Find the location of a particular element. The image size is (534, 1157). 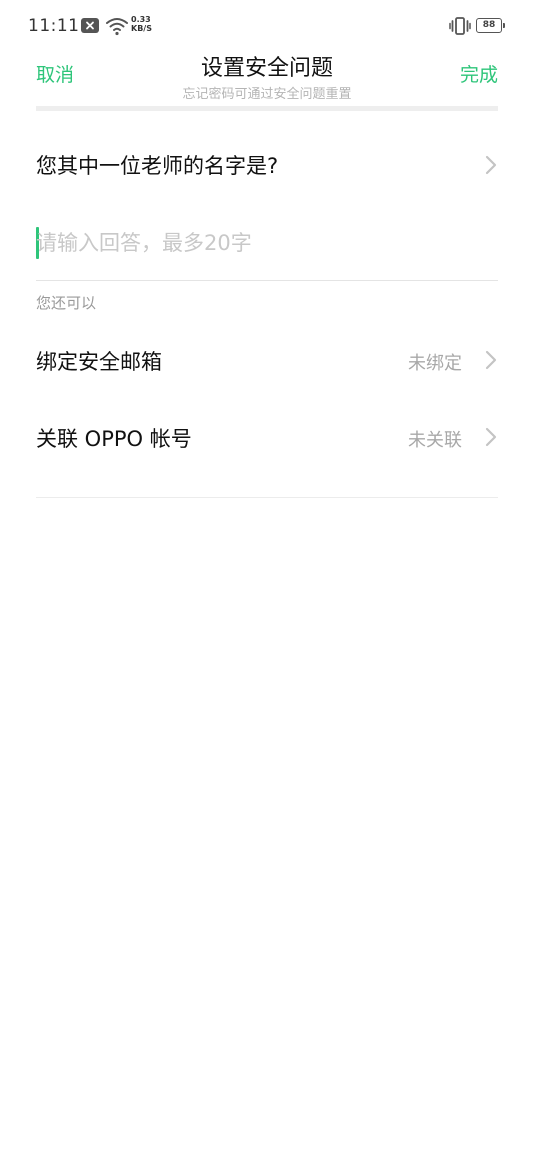

page-title: 设置安全问题 is located at coordinates (266, 68).